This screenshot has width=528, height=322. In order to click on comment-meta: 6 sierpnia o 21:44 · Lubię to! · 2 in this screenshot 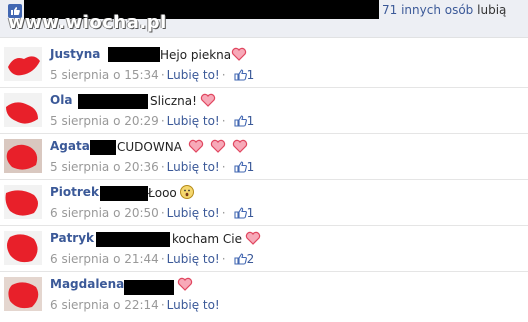, I will do `click(152, 260)`.